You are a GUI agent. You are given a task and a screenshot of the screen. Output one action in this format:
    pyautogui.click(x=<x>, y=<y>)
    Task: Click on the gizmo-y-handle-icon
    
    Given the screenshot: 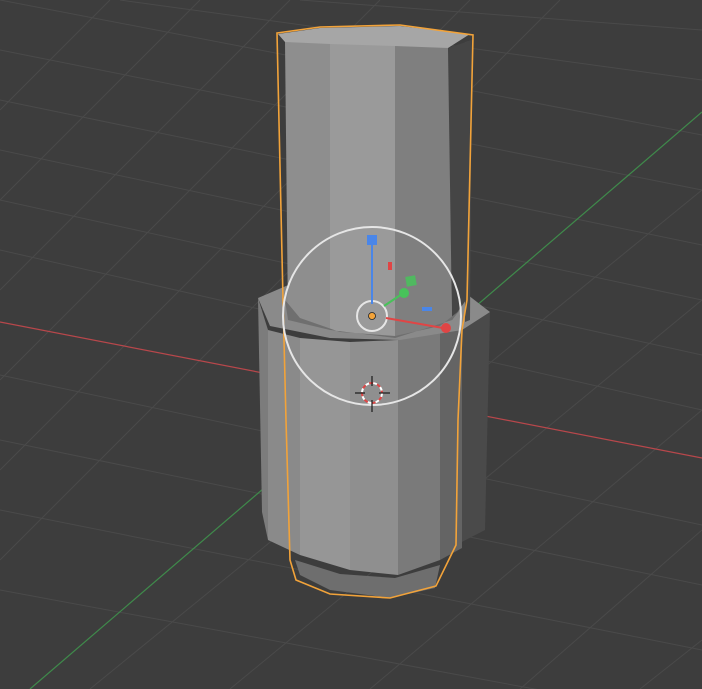 What is the action you would take?
    pyautogui.click(x=404, y=293)
    